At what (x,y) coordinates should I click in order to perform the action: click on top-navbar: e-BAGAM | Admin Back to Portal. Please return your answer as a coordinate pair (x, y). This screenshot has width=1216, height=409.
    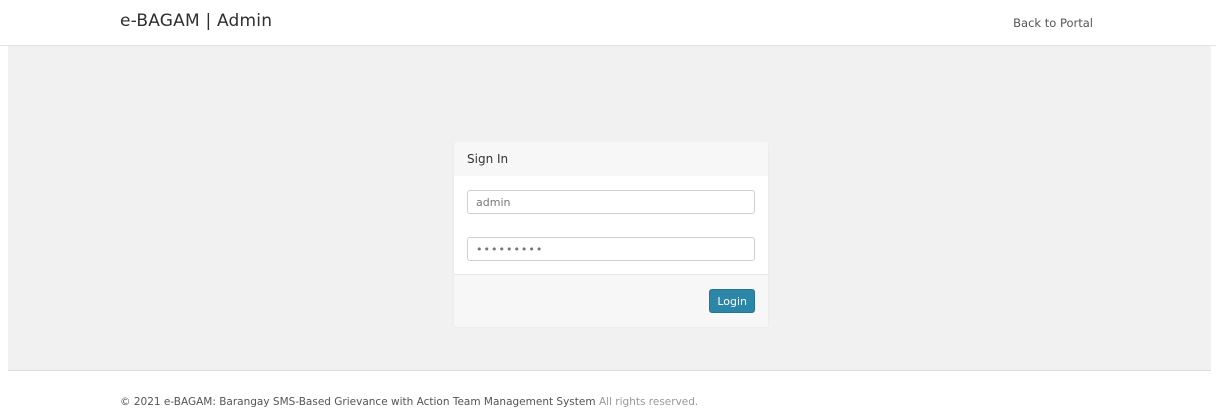
    Looking at the image, I should click on (608, 23).